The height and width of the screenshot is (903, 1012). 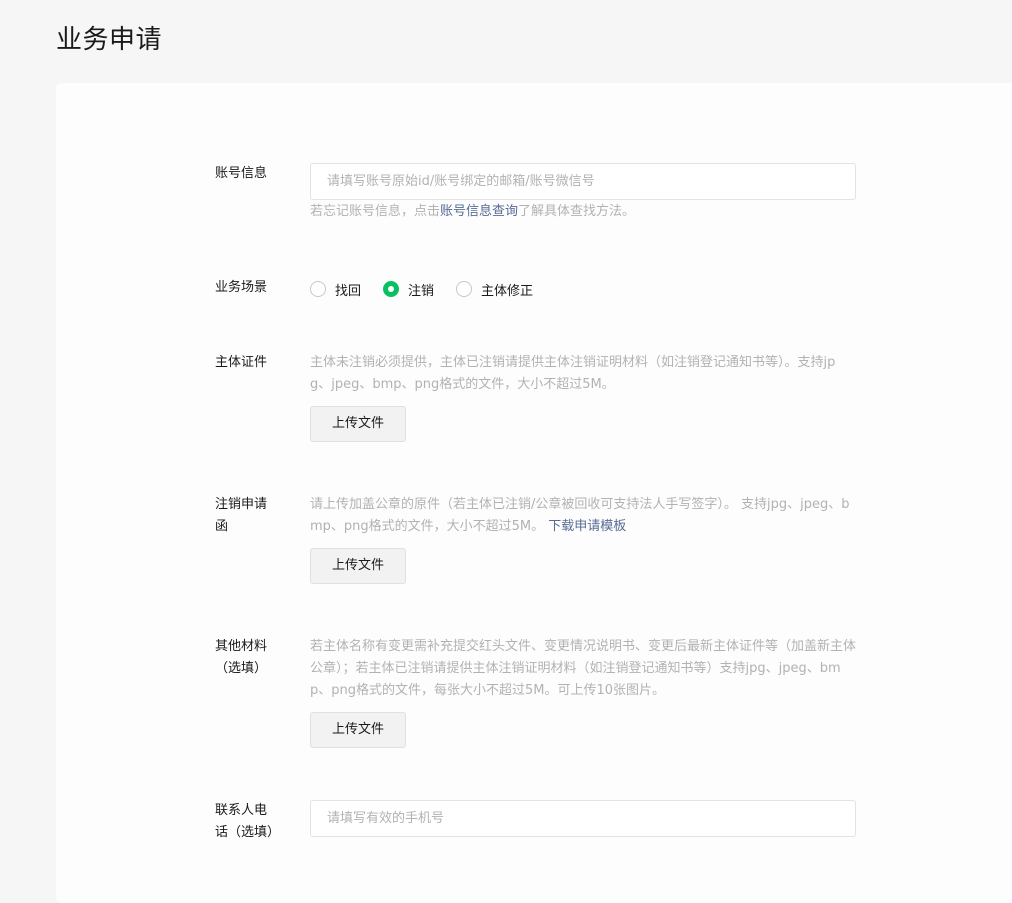 I want to click on scene-option-label: 主体修正, so click(x=507, y=291).